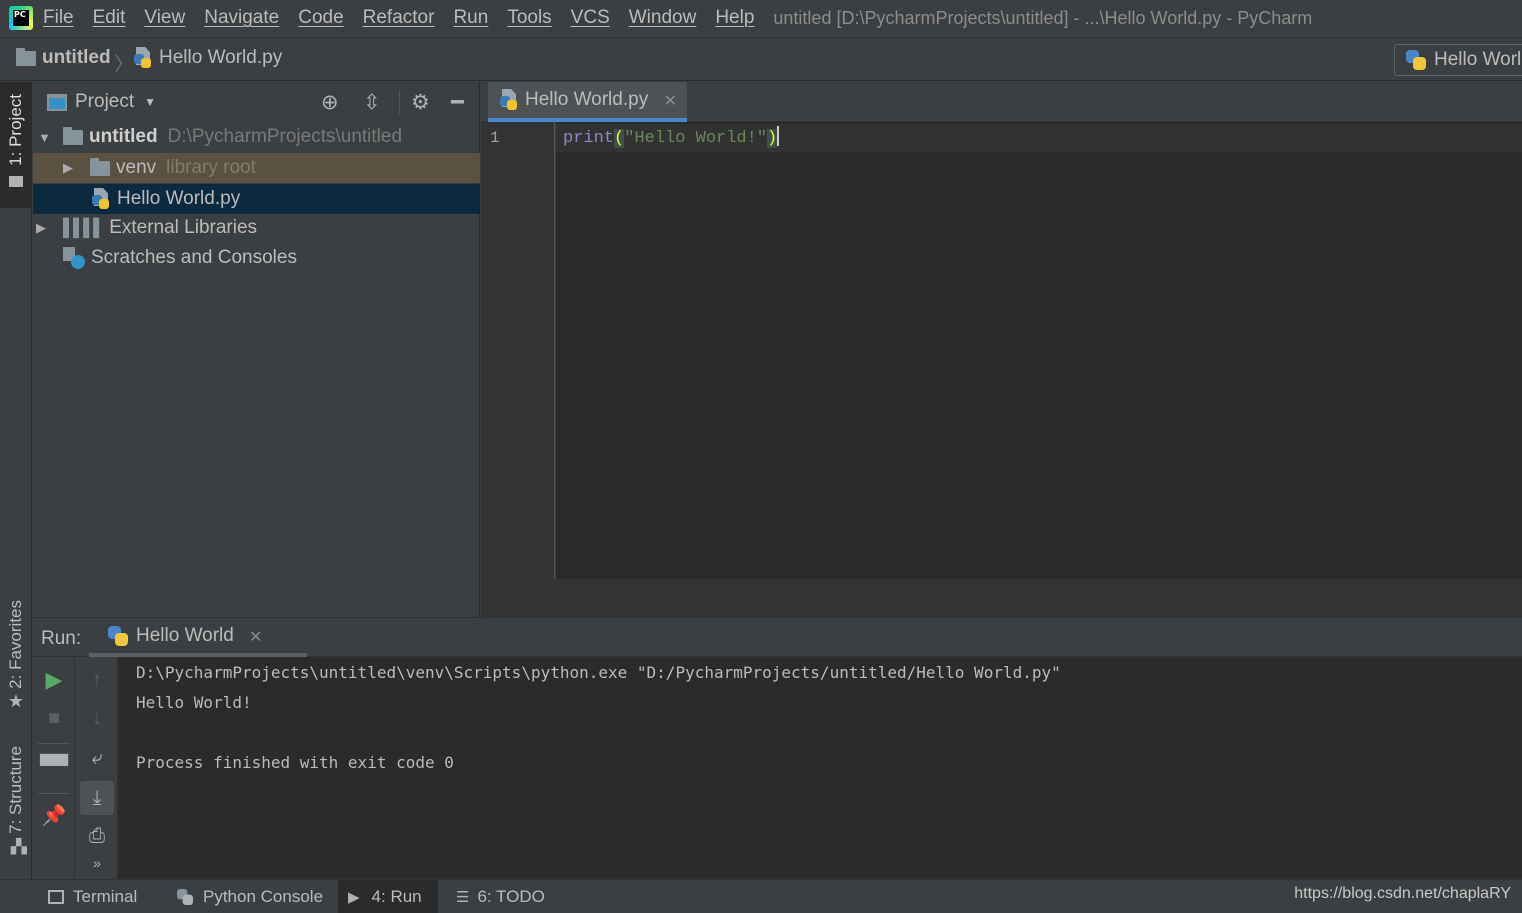 The width and height of the screenshot is (1522, 913). What do you see at coordinates (185, 635) in the screenshot?
I see `run-tab-label: Hello World` at bounding box center [185, 635].